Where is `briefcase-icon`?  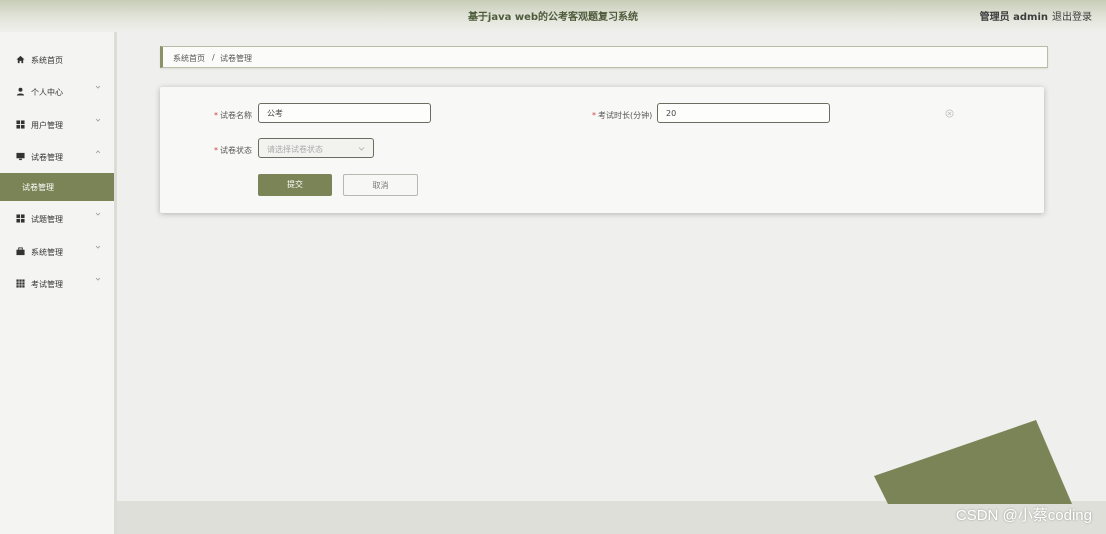
briefcase-icon is located at coordinates (20, 251).